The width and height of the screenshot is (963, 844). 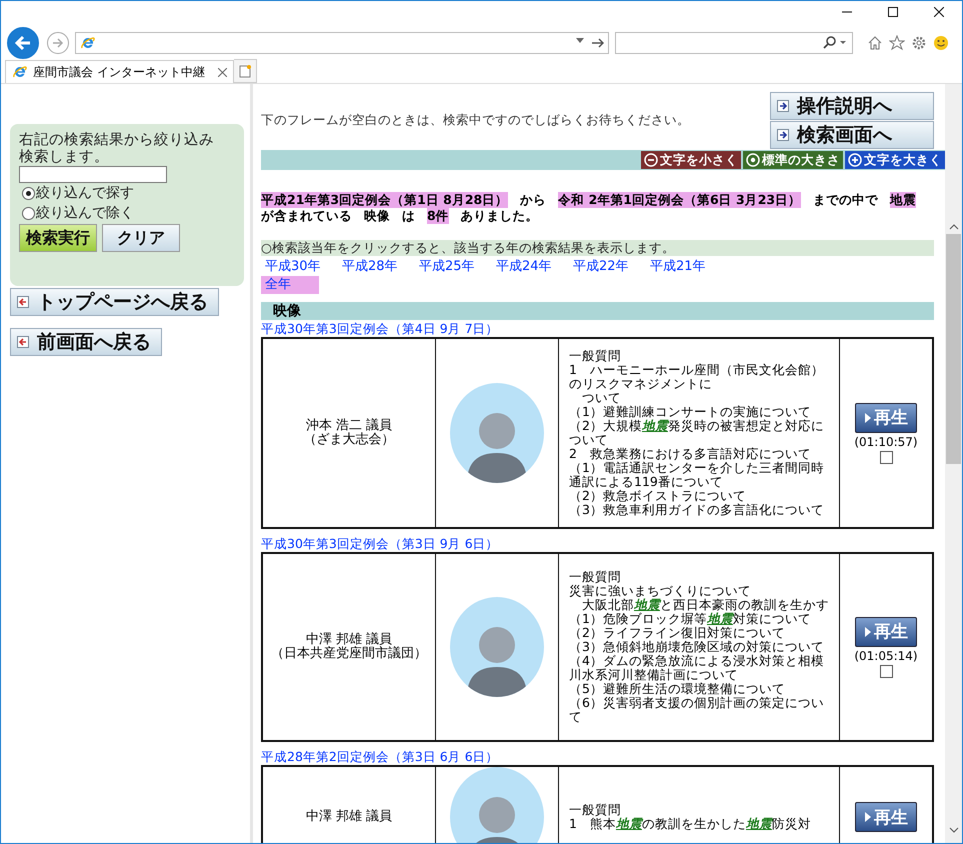 What do you see at coordinates (597, 756) in the screenshot?
I see `session-link: 平成28年第2回定例会（第3日 6月 6日）` at bounding box center [597, 756].